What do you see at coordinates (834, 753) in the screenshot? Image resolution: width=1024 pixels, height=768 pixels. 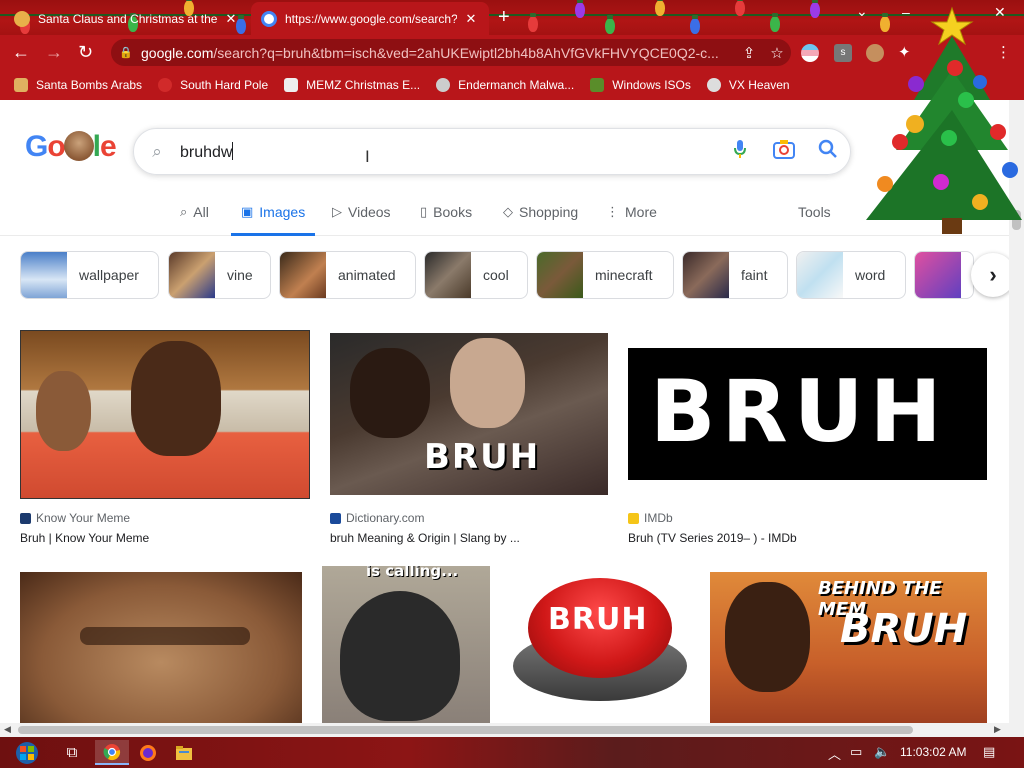 I see `show-hidden-icons-chevron-icon: ︿` at bounding box center [834, 753].